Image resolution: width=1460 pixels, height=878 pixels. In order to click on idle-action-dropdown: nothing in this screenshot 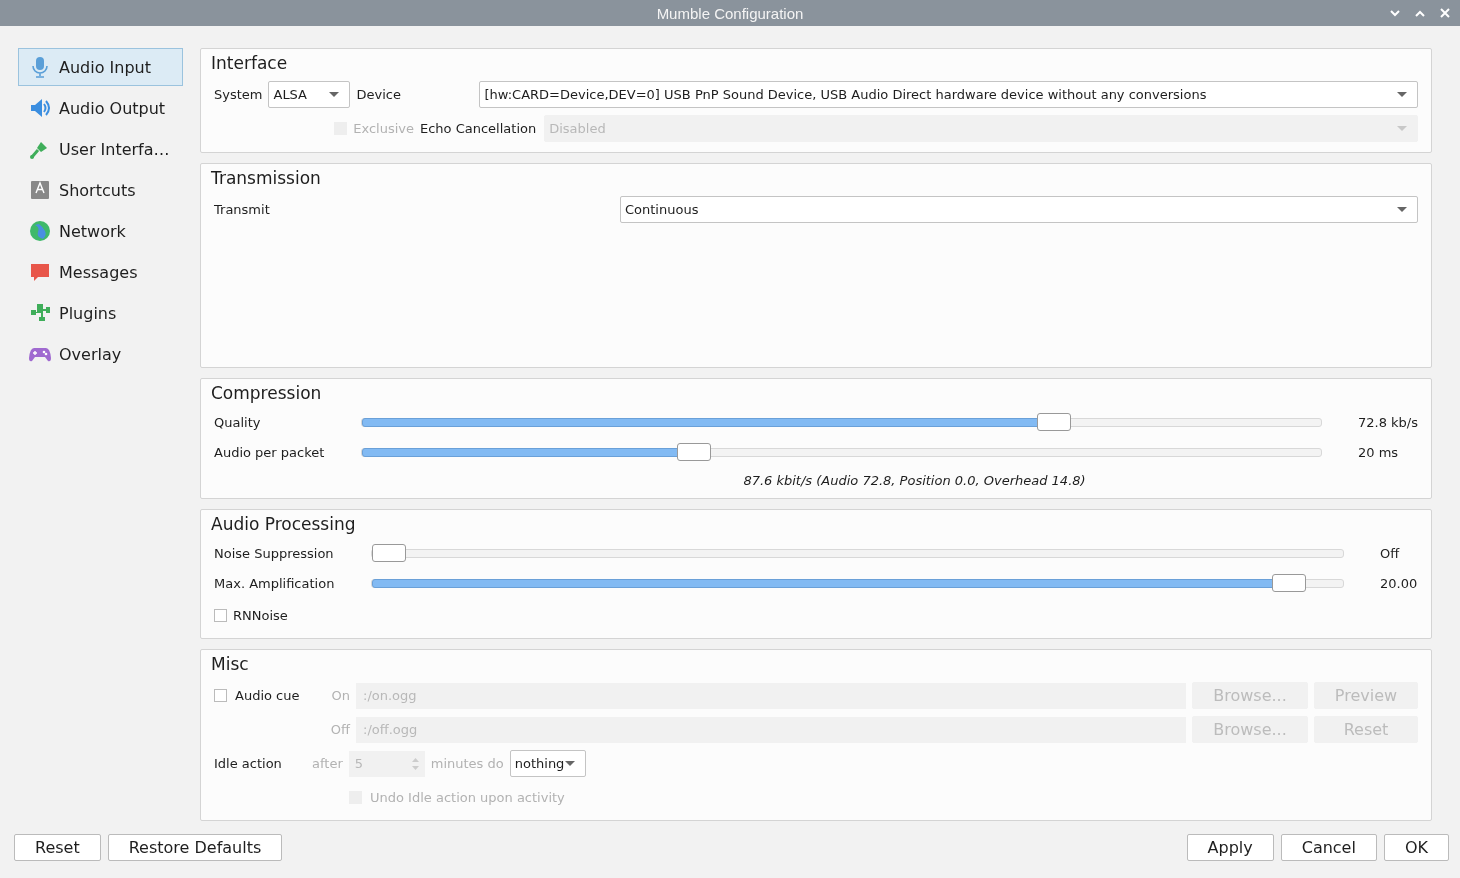, I will do `click(547, 763)`.